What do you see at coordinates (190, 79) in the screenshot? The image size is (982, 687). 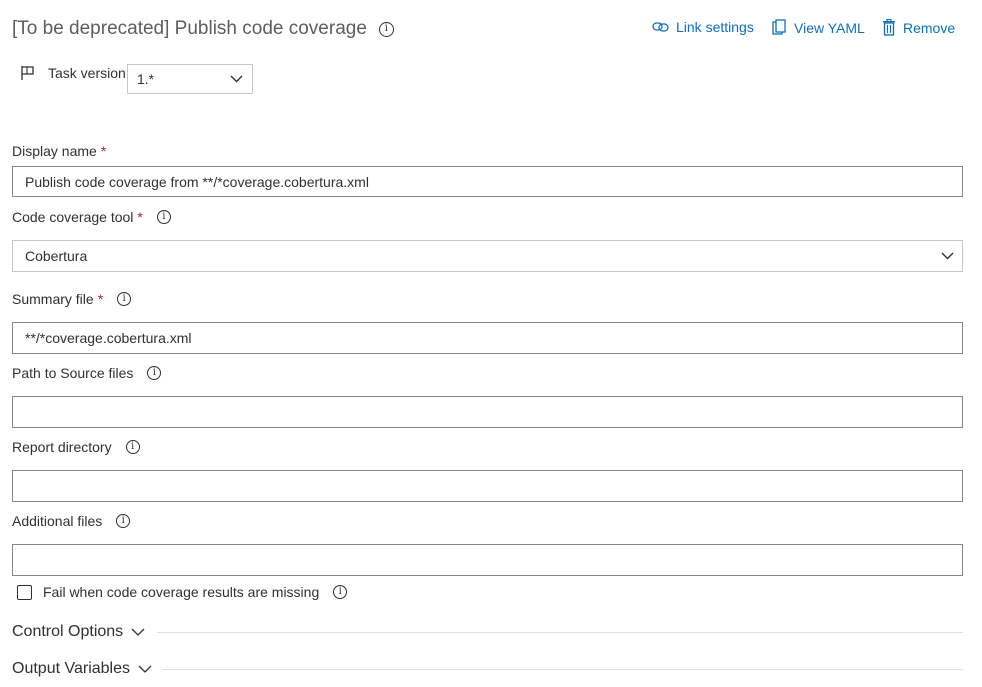 I see `task-version-select: 1.*` at bounding box center [190, 79].